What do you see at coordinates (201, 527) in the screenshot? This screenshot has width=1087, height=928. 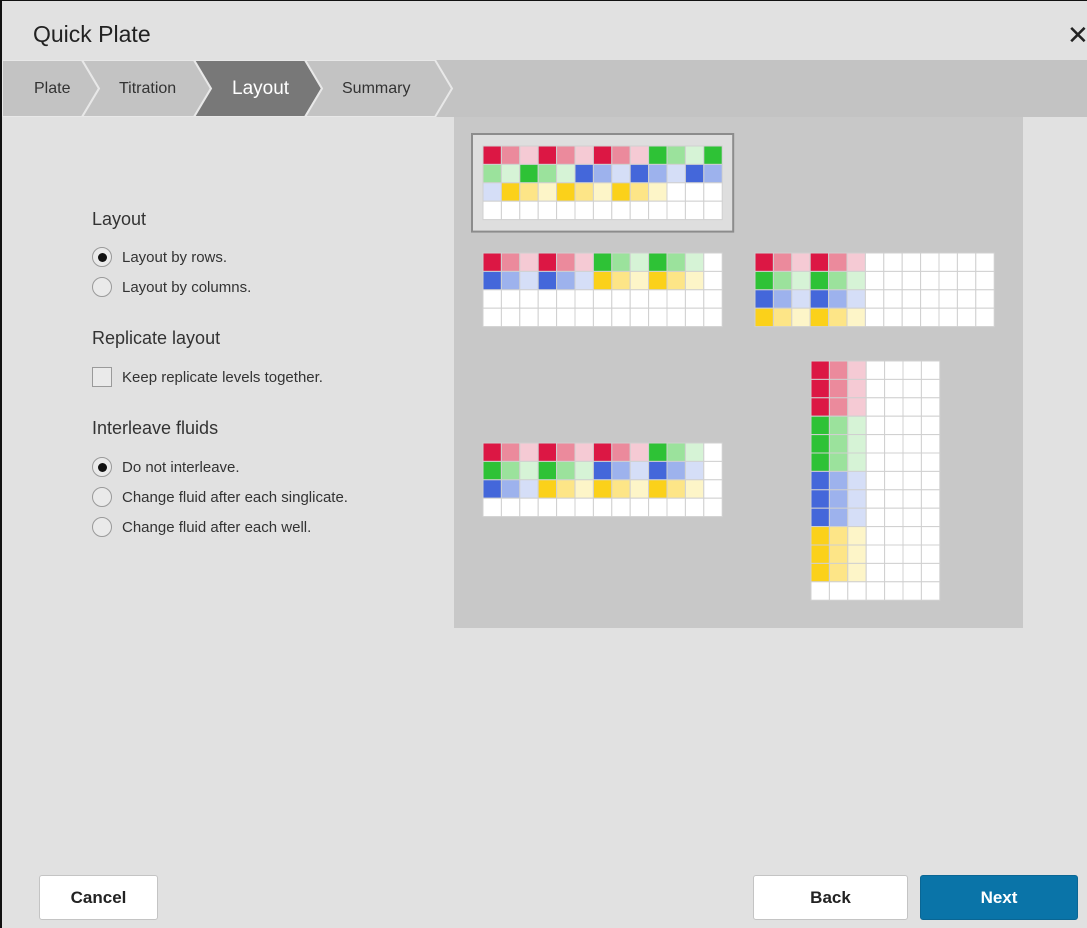 I see `radio-change-after-well: Change fluid after each well.` at bounding box center [201, 527].